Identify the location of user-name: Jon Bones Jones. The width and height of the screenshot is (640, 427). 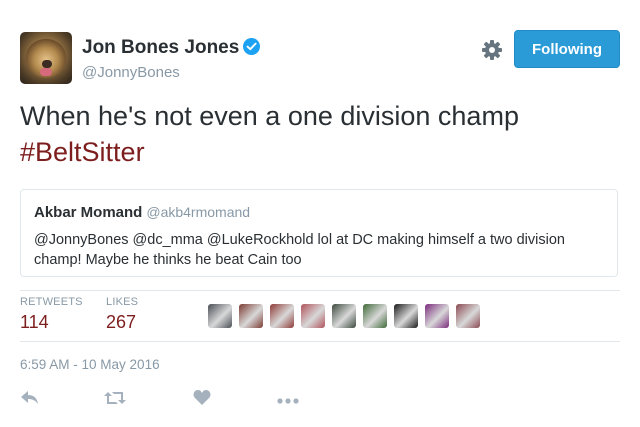
(171, 48).